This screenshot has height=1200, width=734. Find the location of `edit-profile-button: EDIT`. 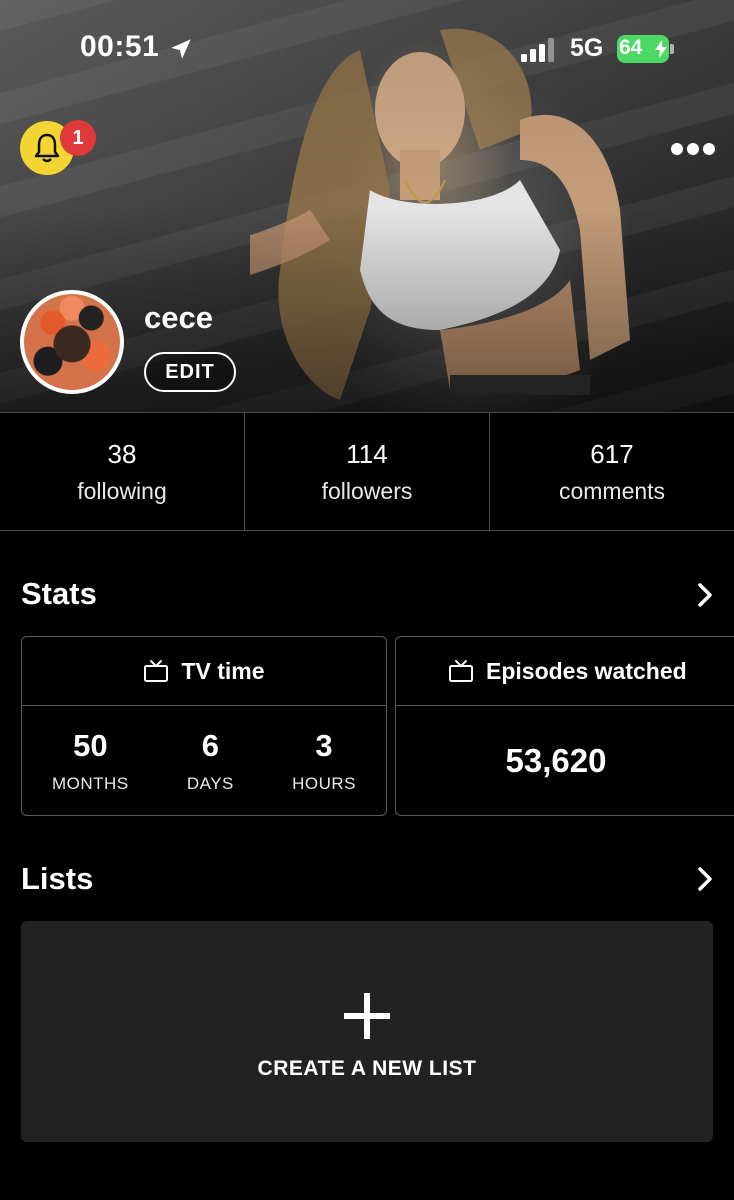

edit-profile-button: EDIT is located at coordinates (190, 372).